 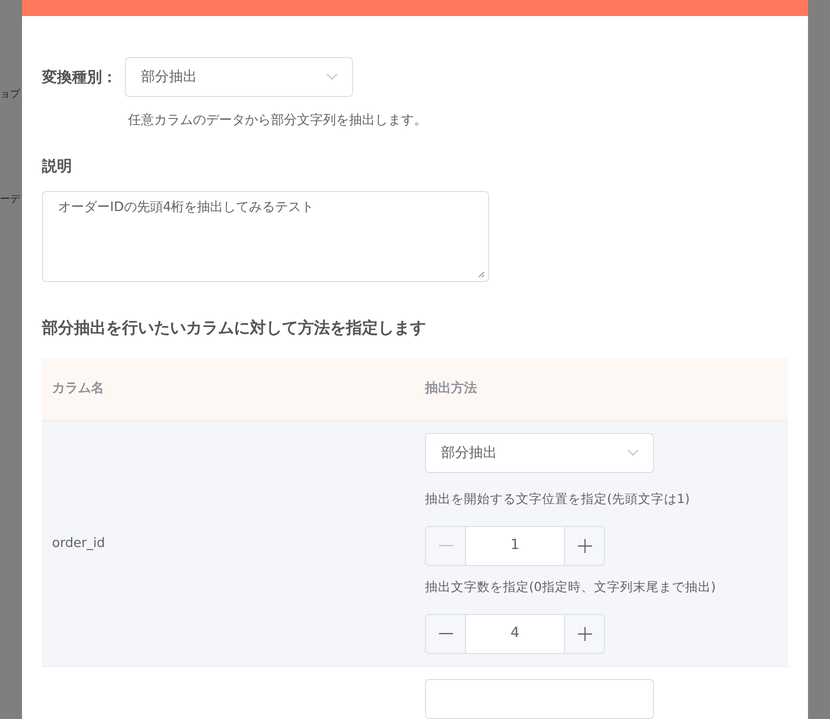 What do you see at coordinates (265, 236) in the screenshot?
I see `description-textarea: オーダーIDの先頭4桁を抽出してみるテスト` at bounding box center [265, 236].